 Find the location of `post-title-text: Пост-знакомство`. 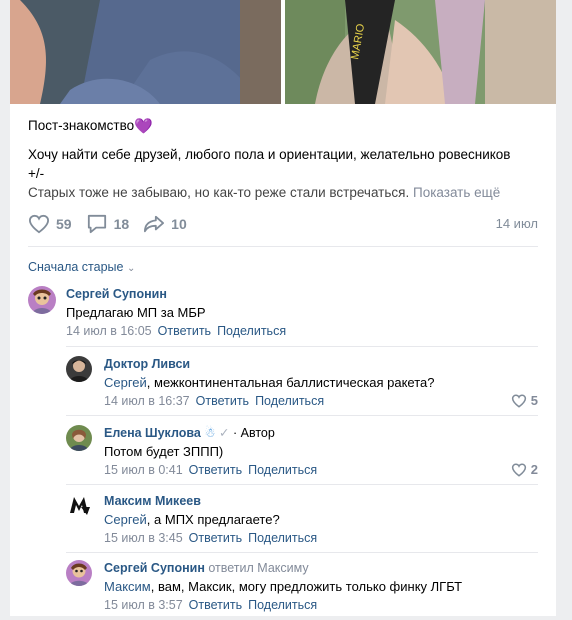

post-title-text: Пост-знакомство is located at coordinates (81, 125).